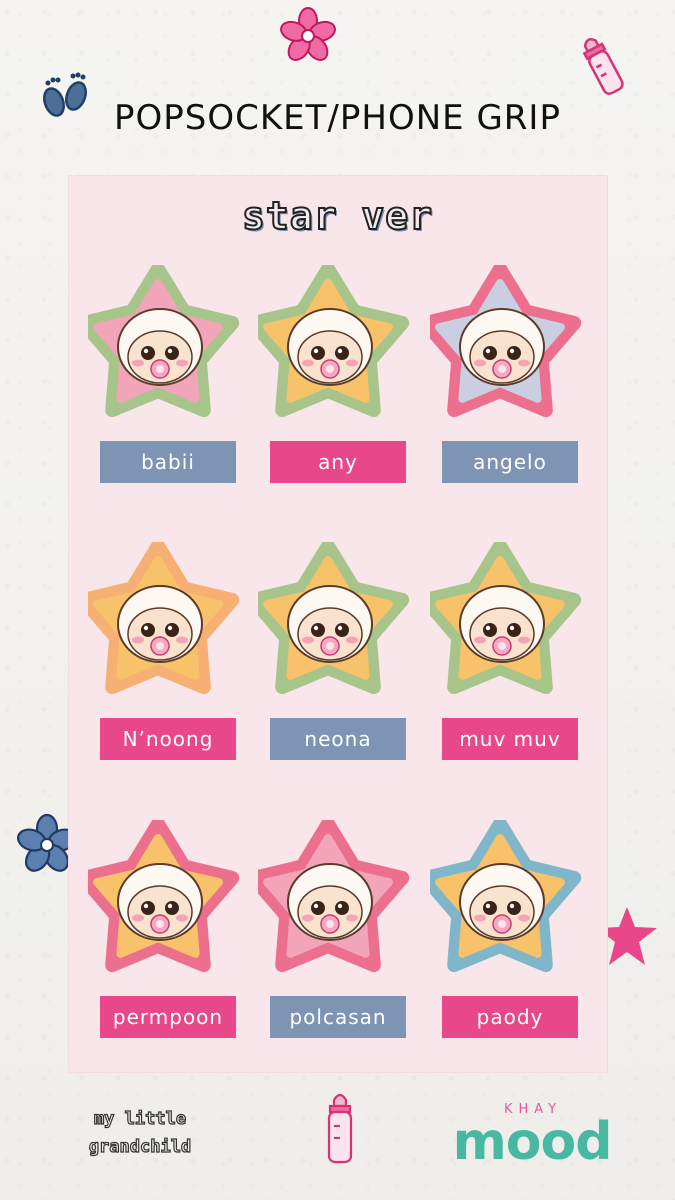 The image size is (675, 1200). I want to click on orange-cat-hood-icon, so click(510, 622).